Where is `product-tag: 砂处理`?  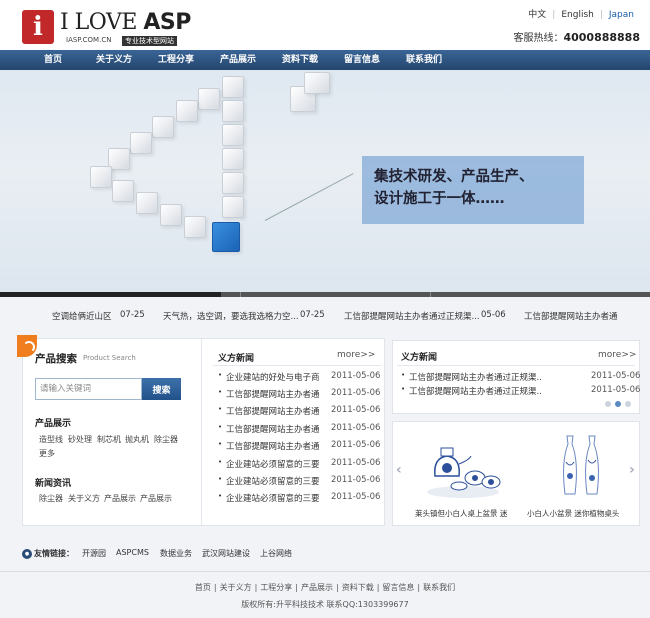 product-tag: 砂处理 is located at coordinates (80, 439).